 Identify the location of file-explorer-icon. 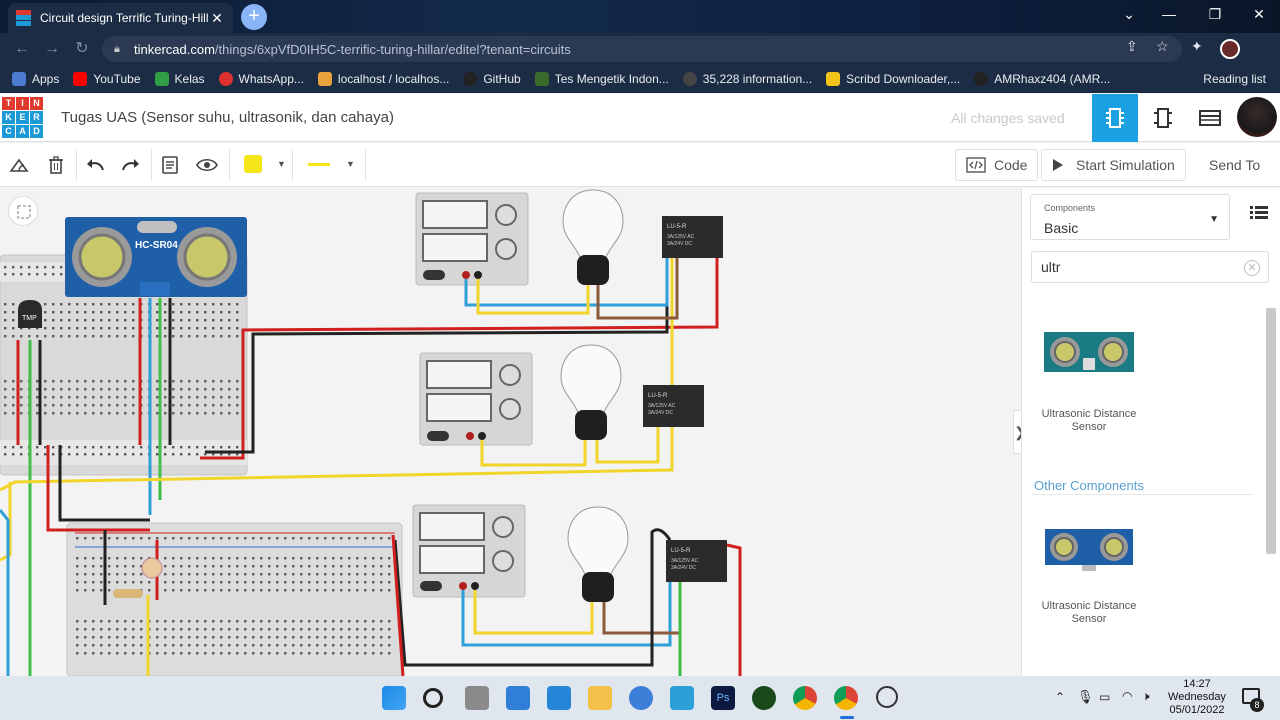
(600, 698).